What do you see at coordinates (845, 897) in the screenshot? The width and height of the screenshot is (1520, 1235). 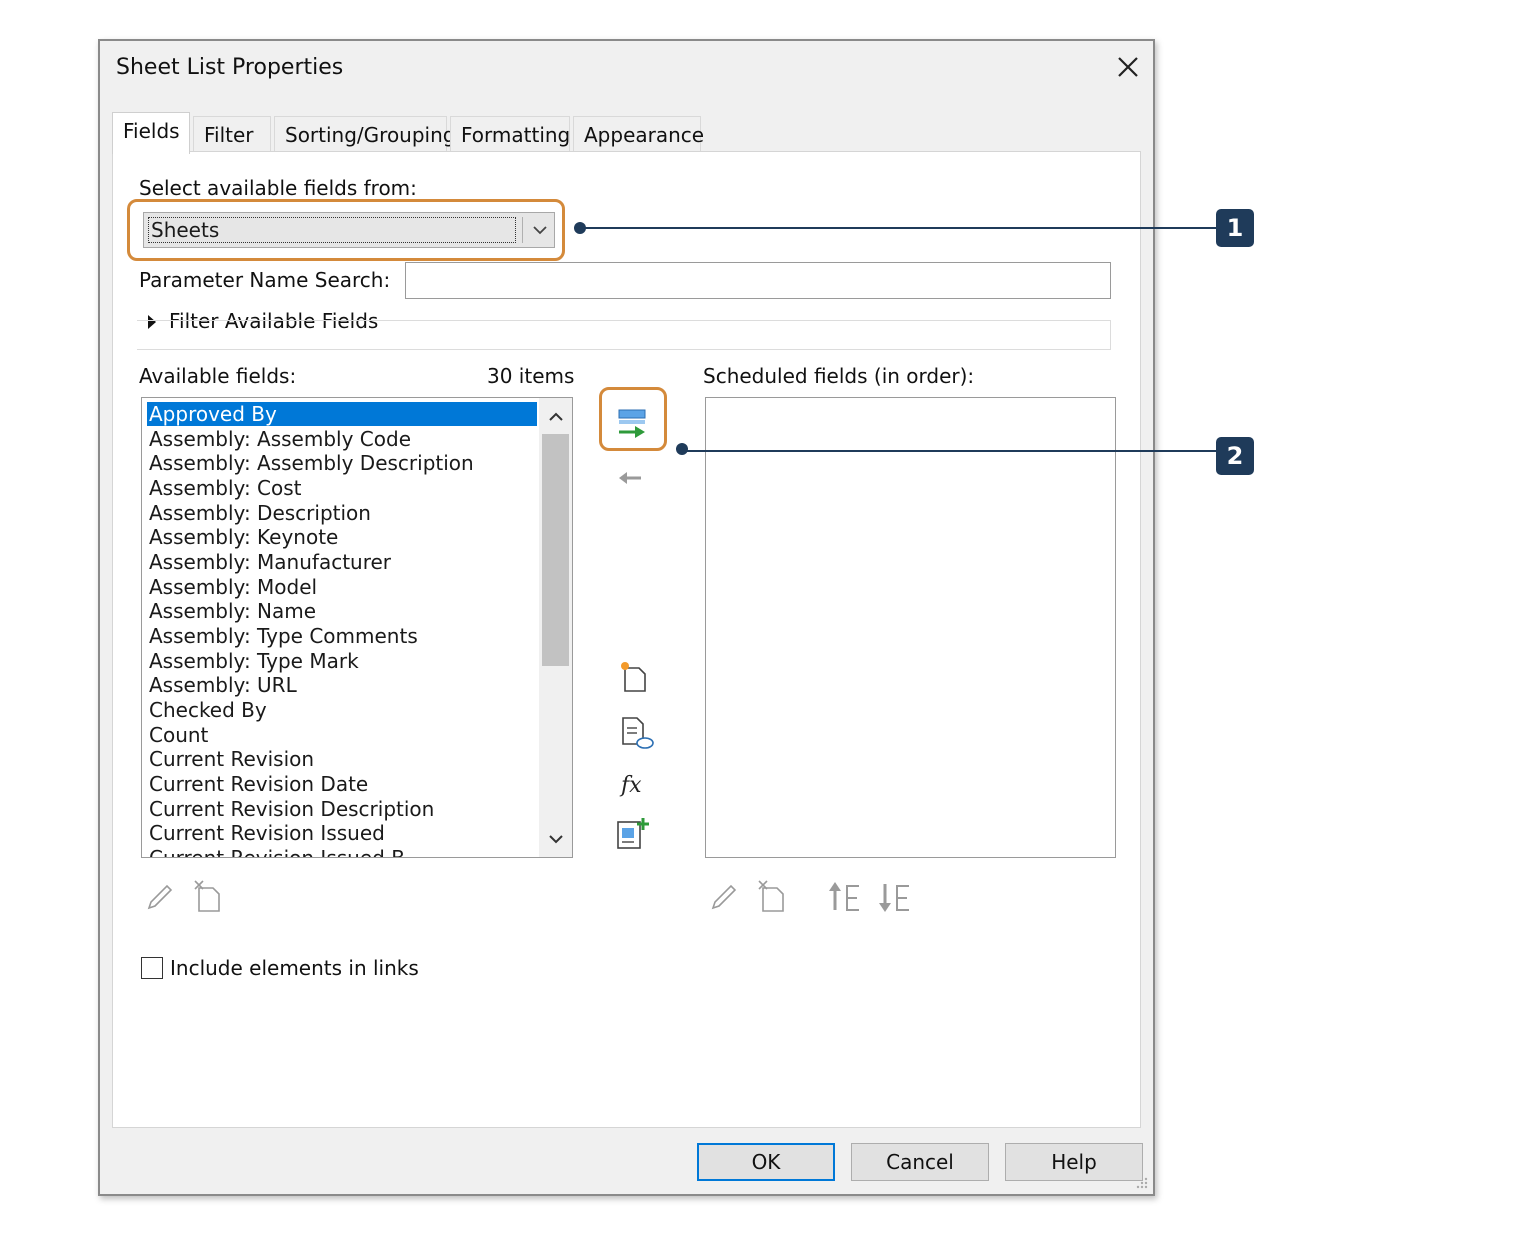 I see `move-up-icon` at bounding box center [845, 897].